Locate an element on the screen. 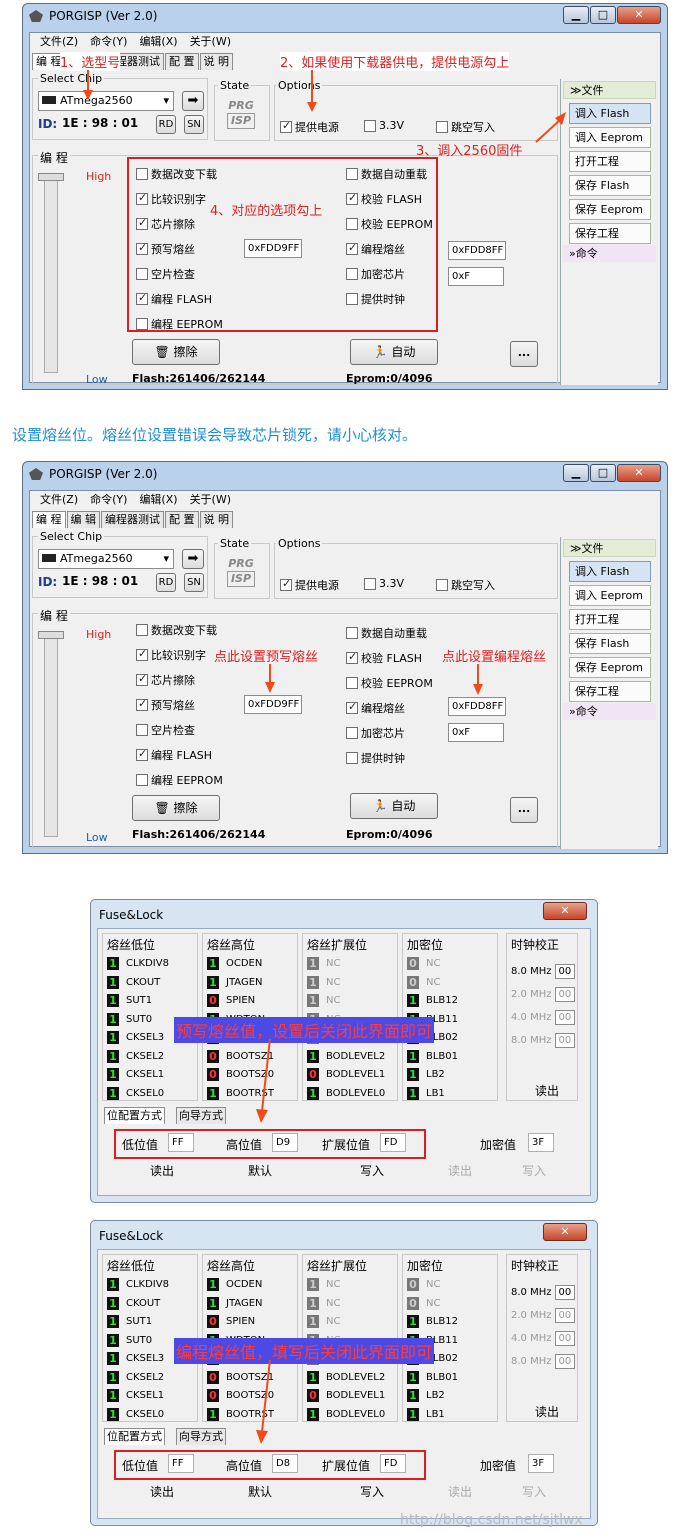 The height and width of the screenshot is (1538, 678). tab-programmer-test: 编程器测试 is located at coordinates (132, 519).